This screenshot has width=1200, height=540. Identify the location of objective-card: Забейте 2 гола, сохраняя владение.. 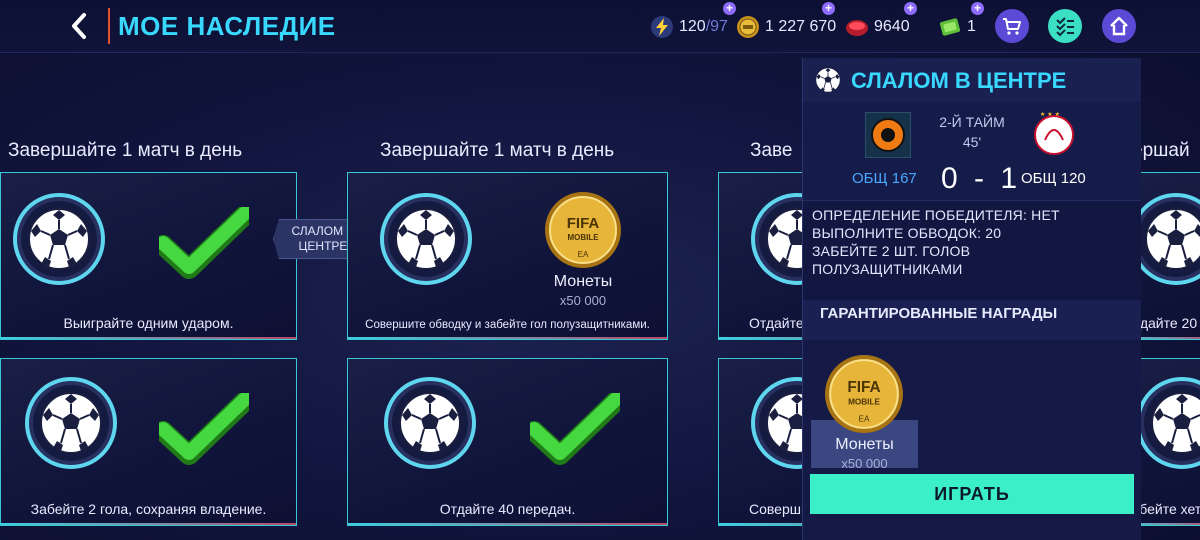
(148, 442).